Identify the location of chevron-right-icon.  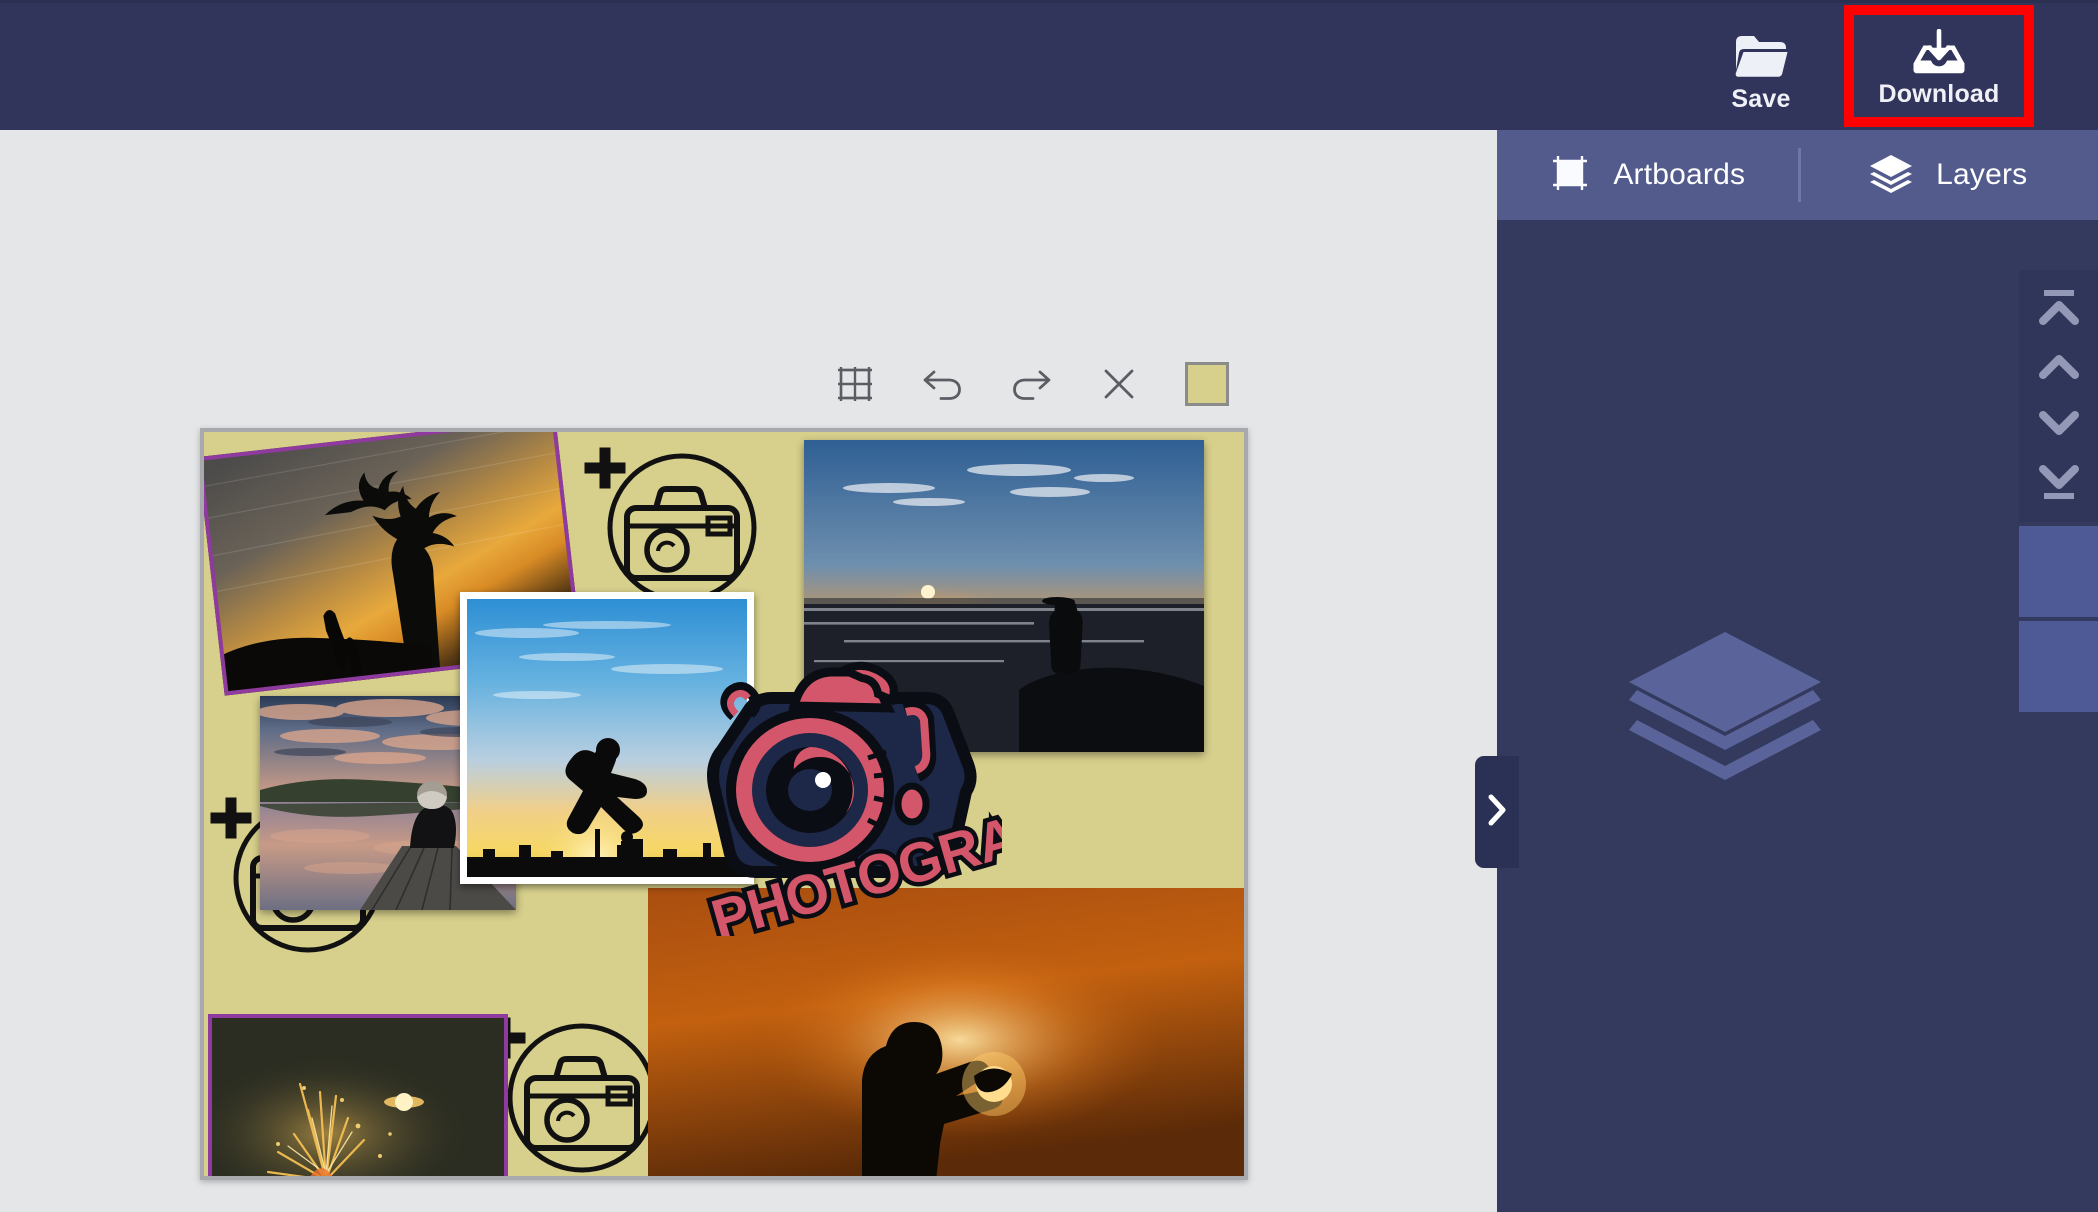
(1497, 812).